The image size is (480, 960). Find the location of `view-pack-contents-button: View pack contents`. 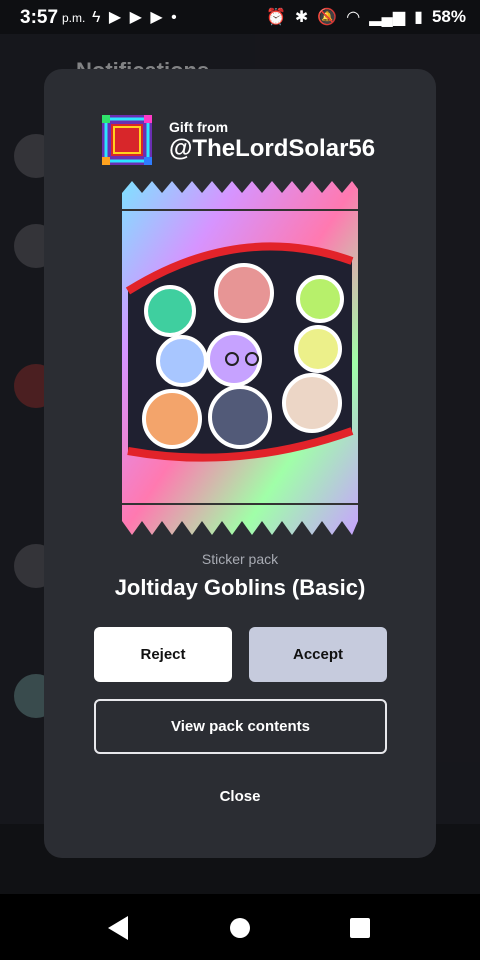

view-pack-contents-button: View pack contents is located at coordinates (240, 726).